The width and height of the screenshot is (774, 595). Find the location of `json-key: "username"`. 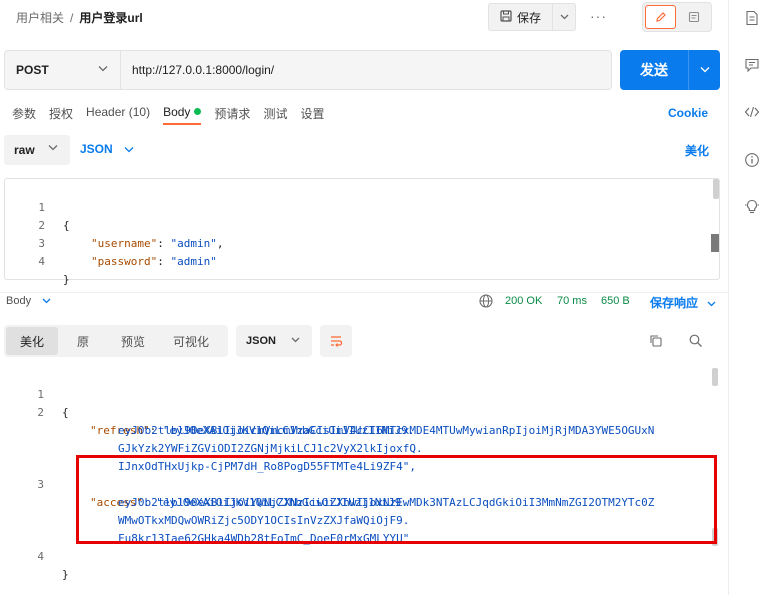

json-key: "username" is located at coordinates (124, 243).